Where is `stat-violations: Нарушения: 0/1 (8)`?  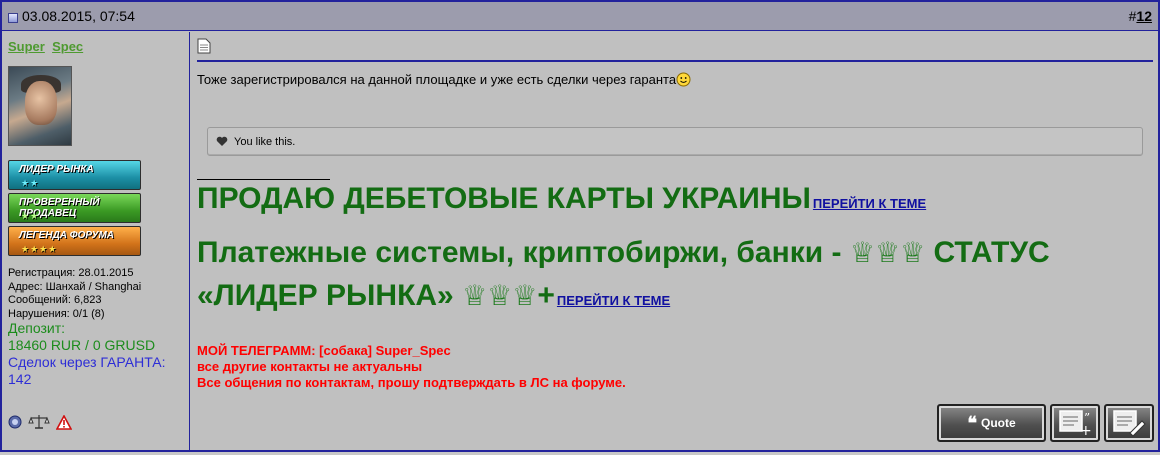
stat-violations: Нарушения: 0/1 (8) is located at coordinates (56, 313).